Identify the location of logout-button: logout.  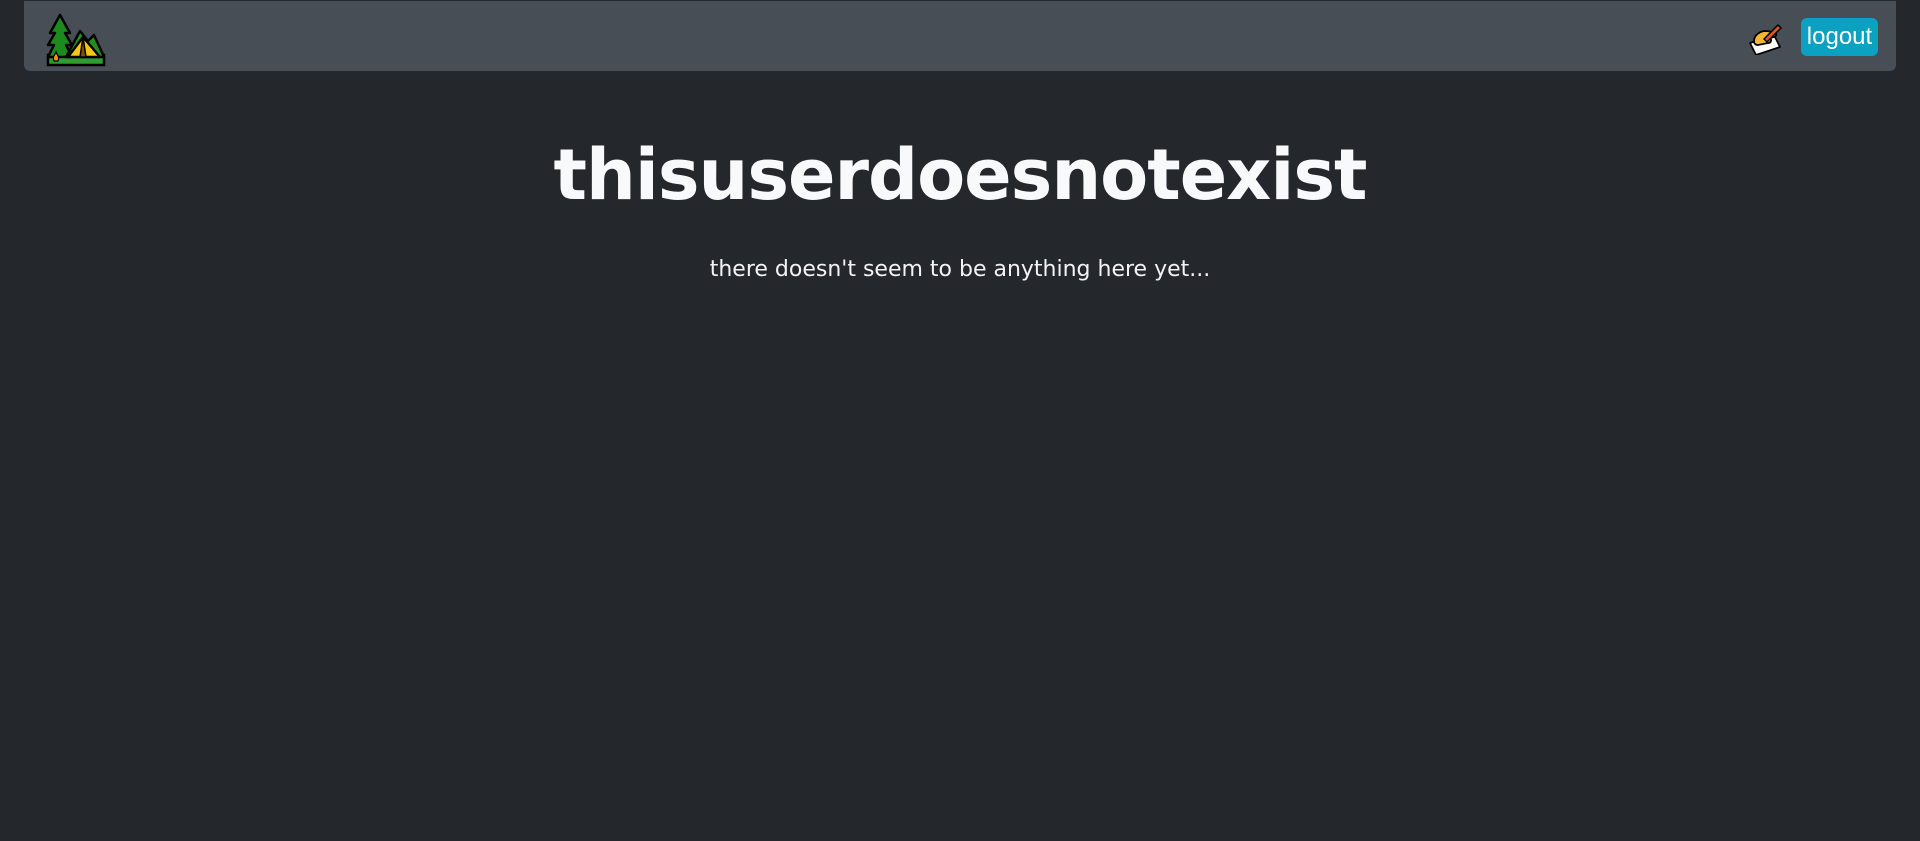
(1839, 37).